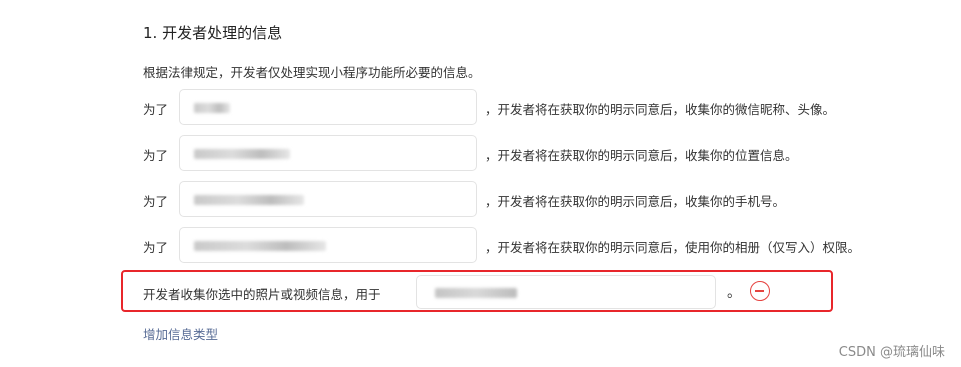 Image resolution: width=961 pixels, height=367 pixels. I want to click on row-suffix: ，开发者将在获取你的明示同意后，收集你的位置信息。, so click(641, 155).